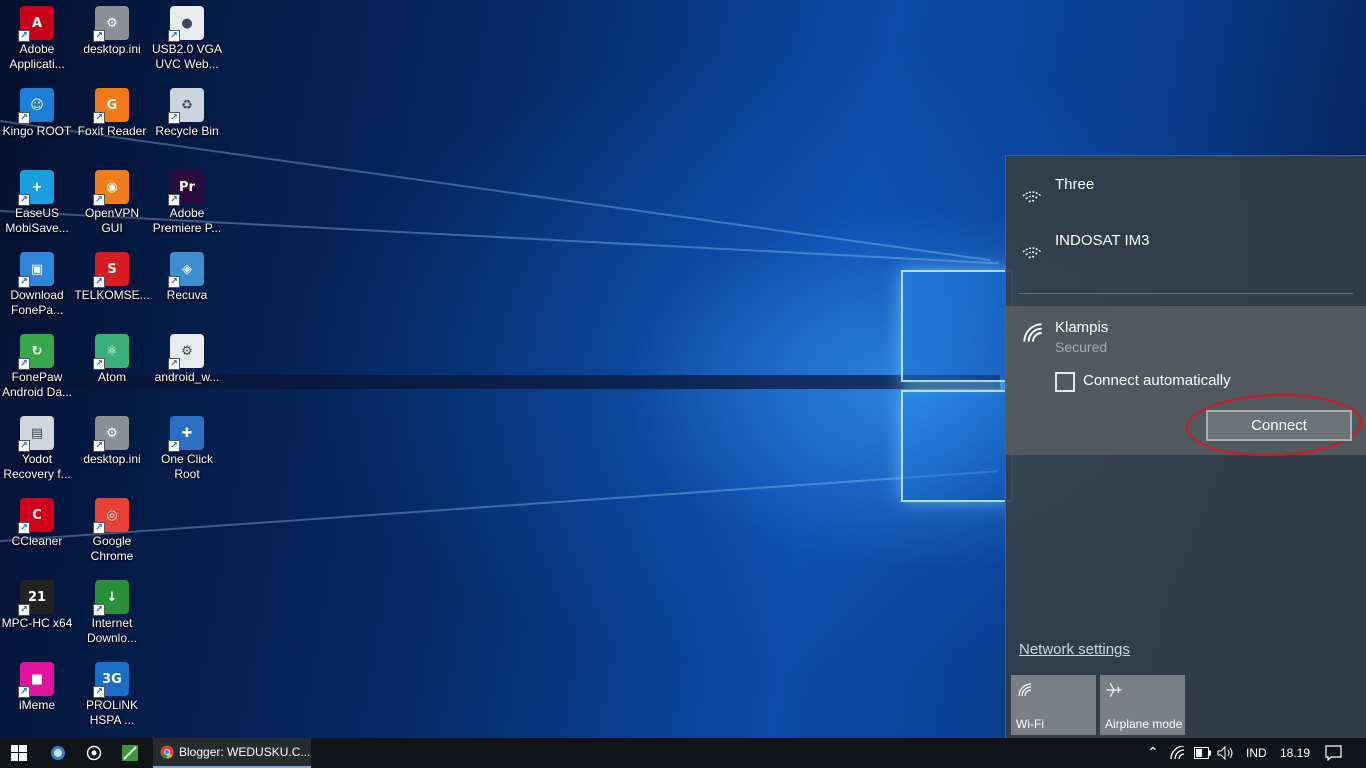 The image size is (1366, 768). I want to click on yodot-icon: ▤ ↗, so click(36, 434).